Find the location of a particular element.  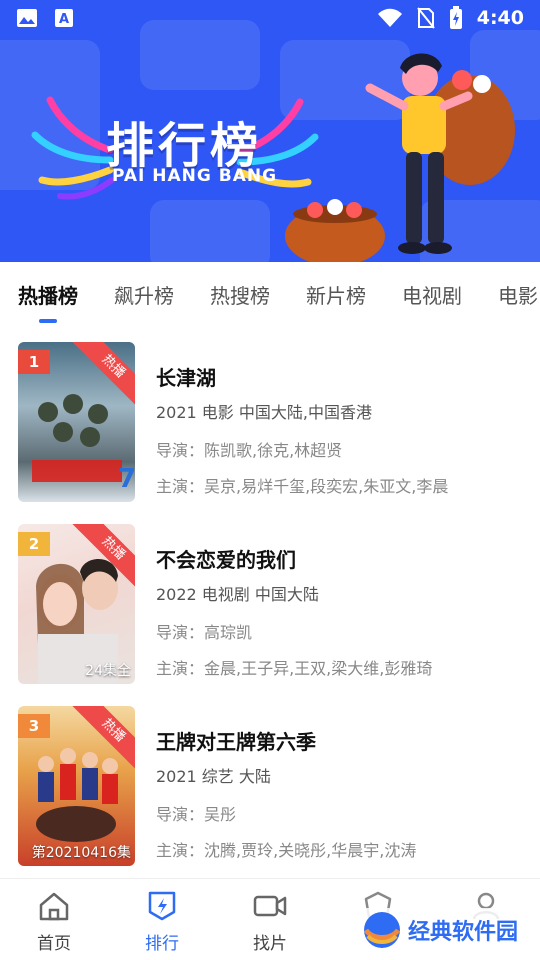

poster-image: 7 1 热播 is located at coordinates (76, 422).